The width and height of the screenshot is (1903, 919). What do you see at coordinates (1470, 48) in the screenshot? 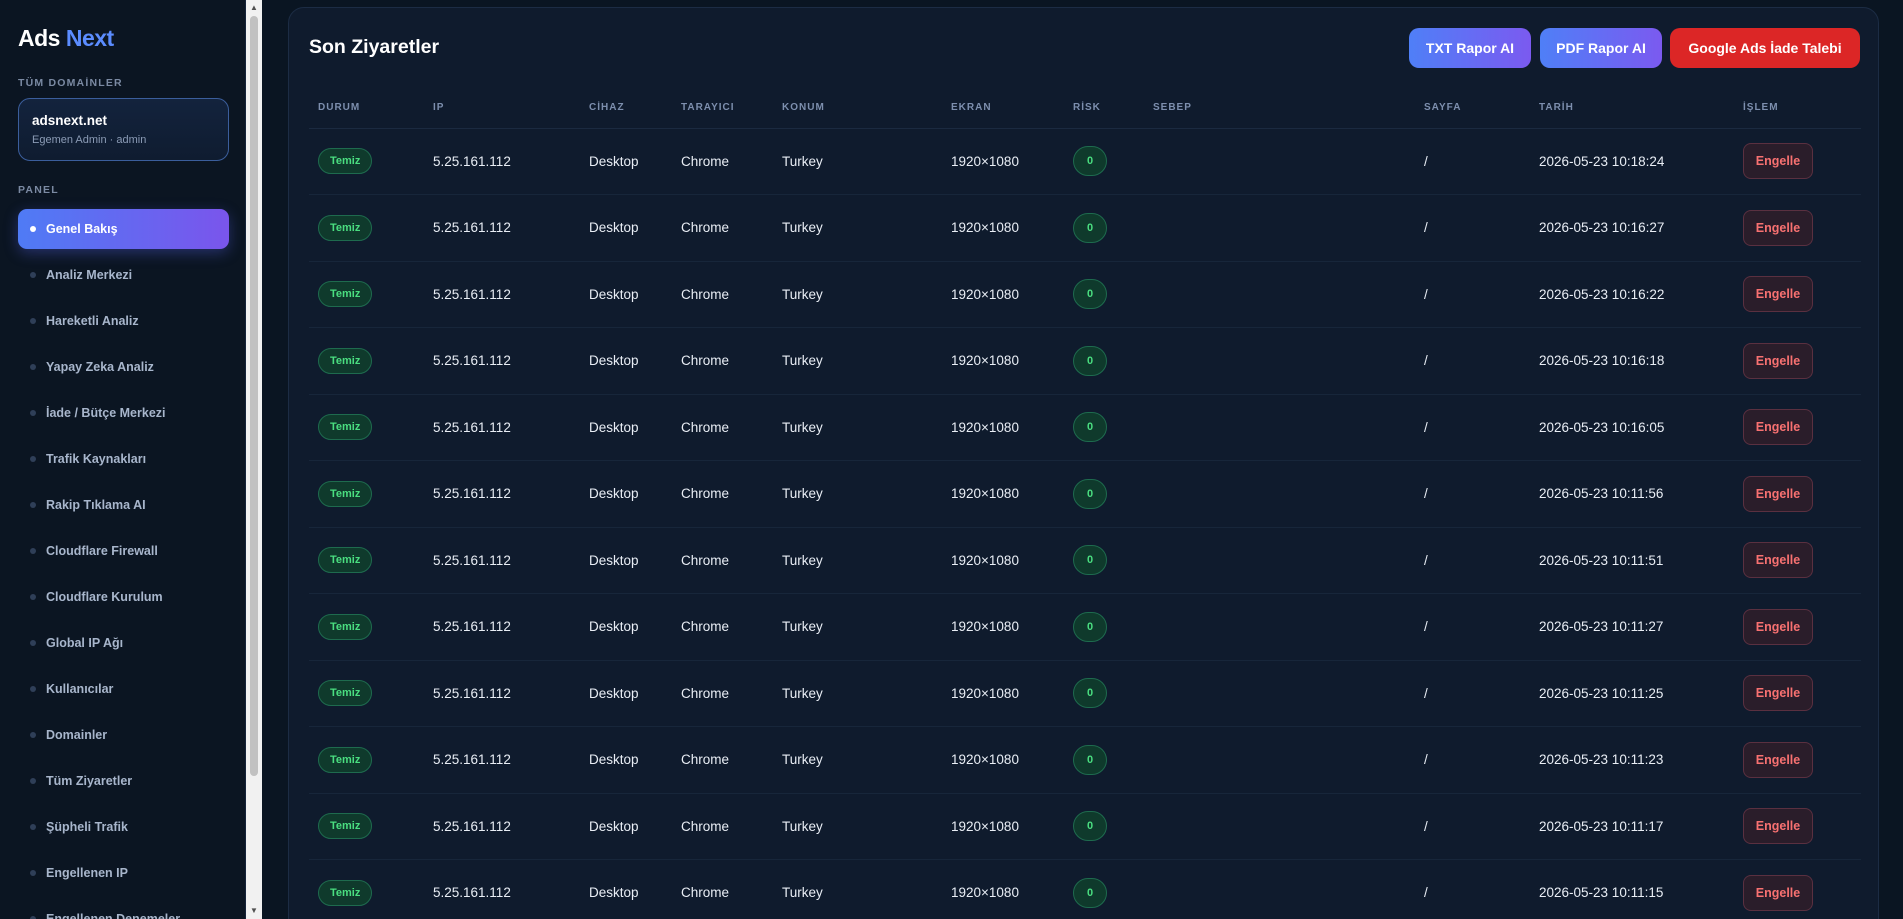
I see `txt-report-button: TXT Rapor AI` at bounding box center [1470, 48].